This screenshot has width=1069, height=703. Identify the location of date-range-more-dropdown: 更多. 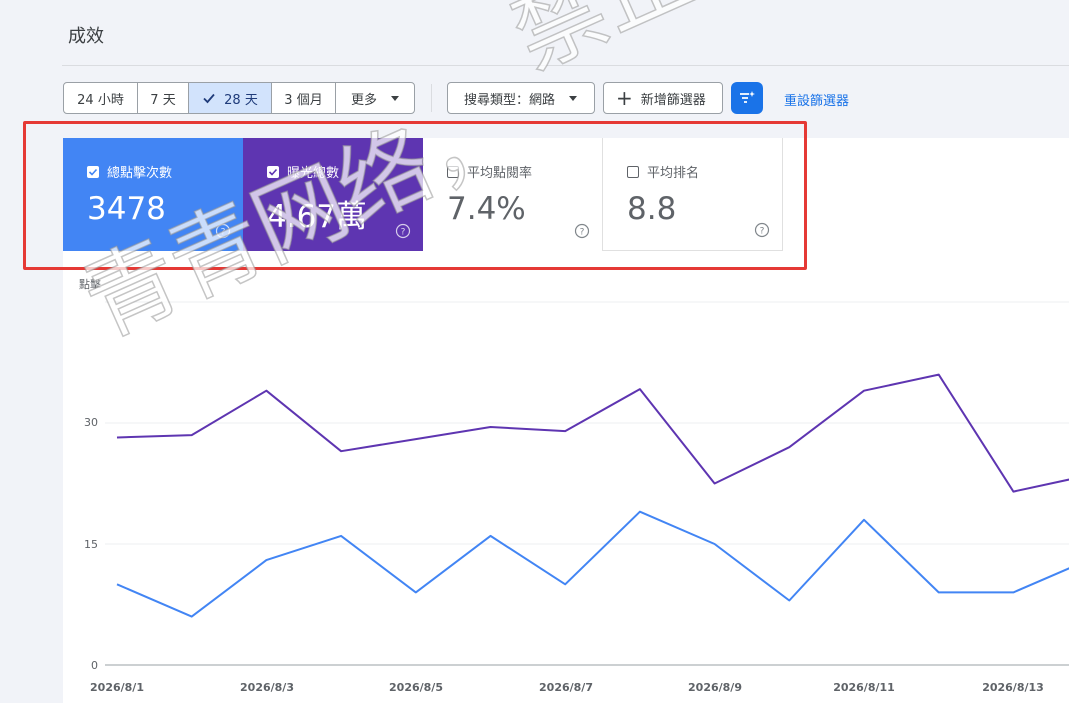
(375, 98).